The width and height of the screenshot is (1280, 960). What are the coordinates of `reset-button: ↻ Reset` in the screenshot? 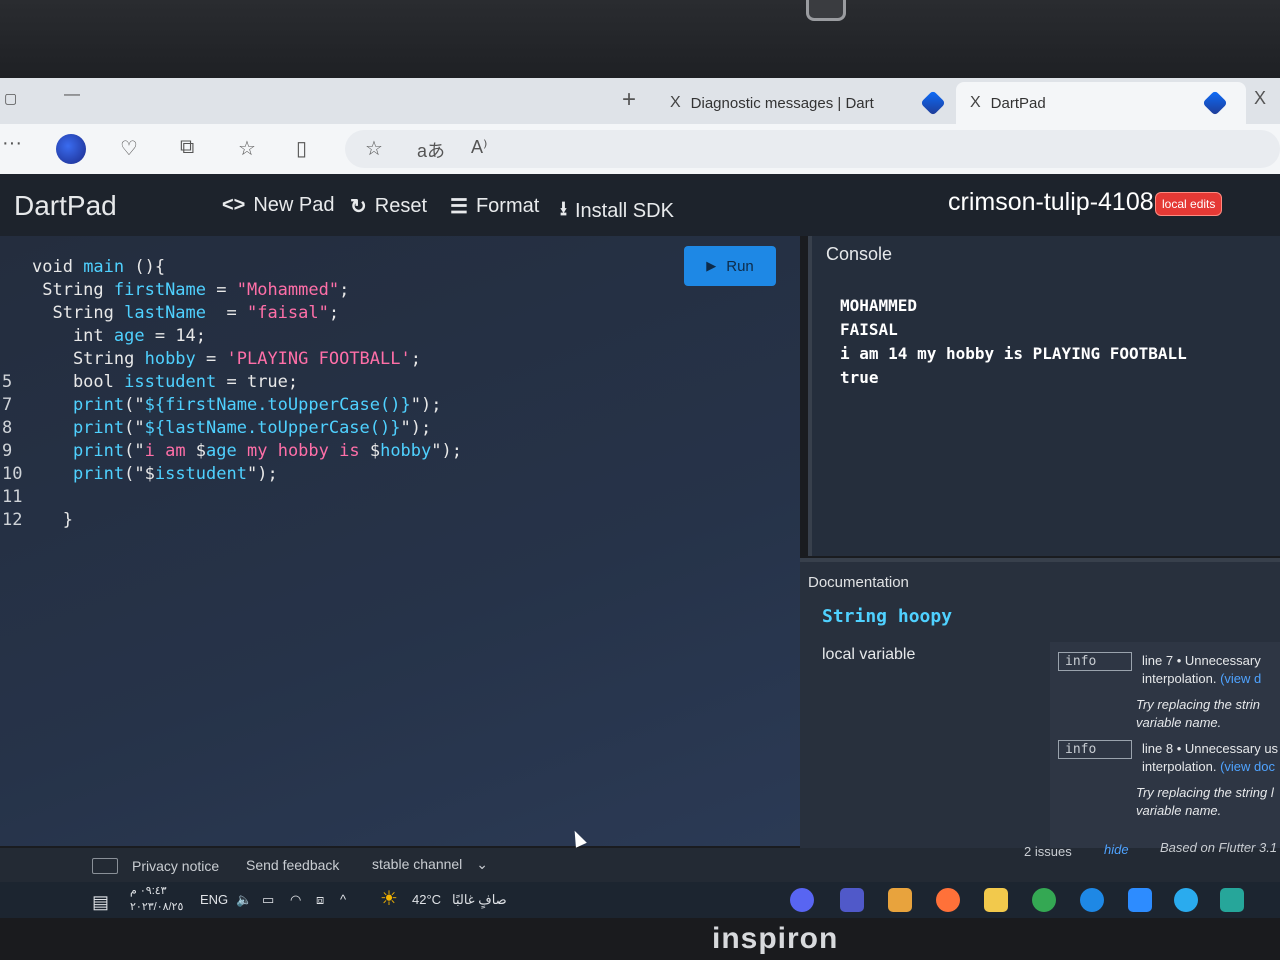 It's located at (388, 206).